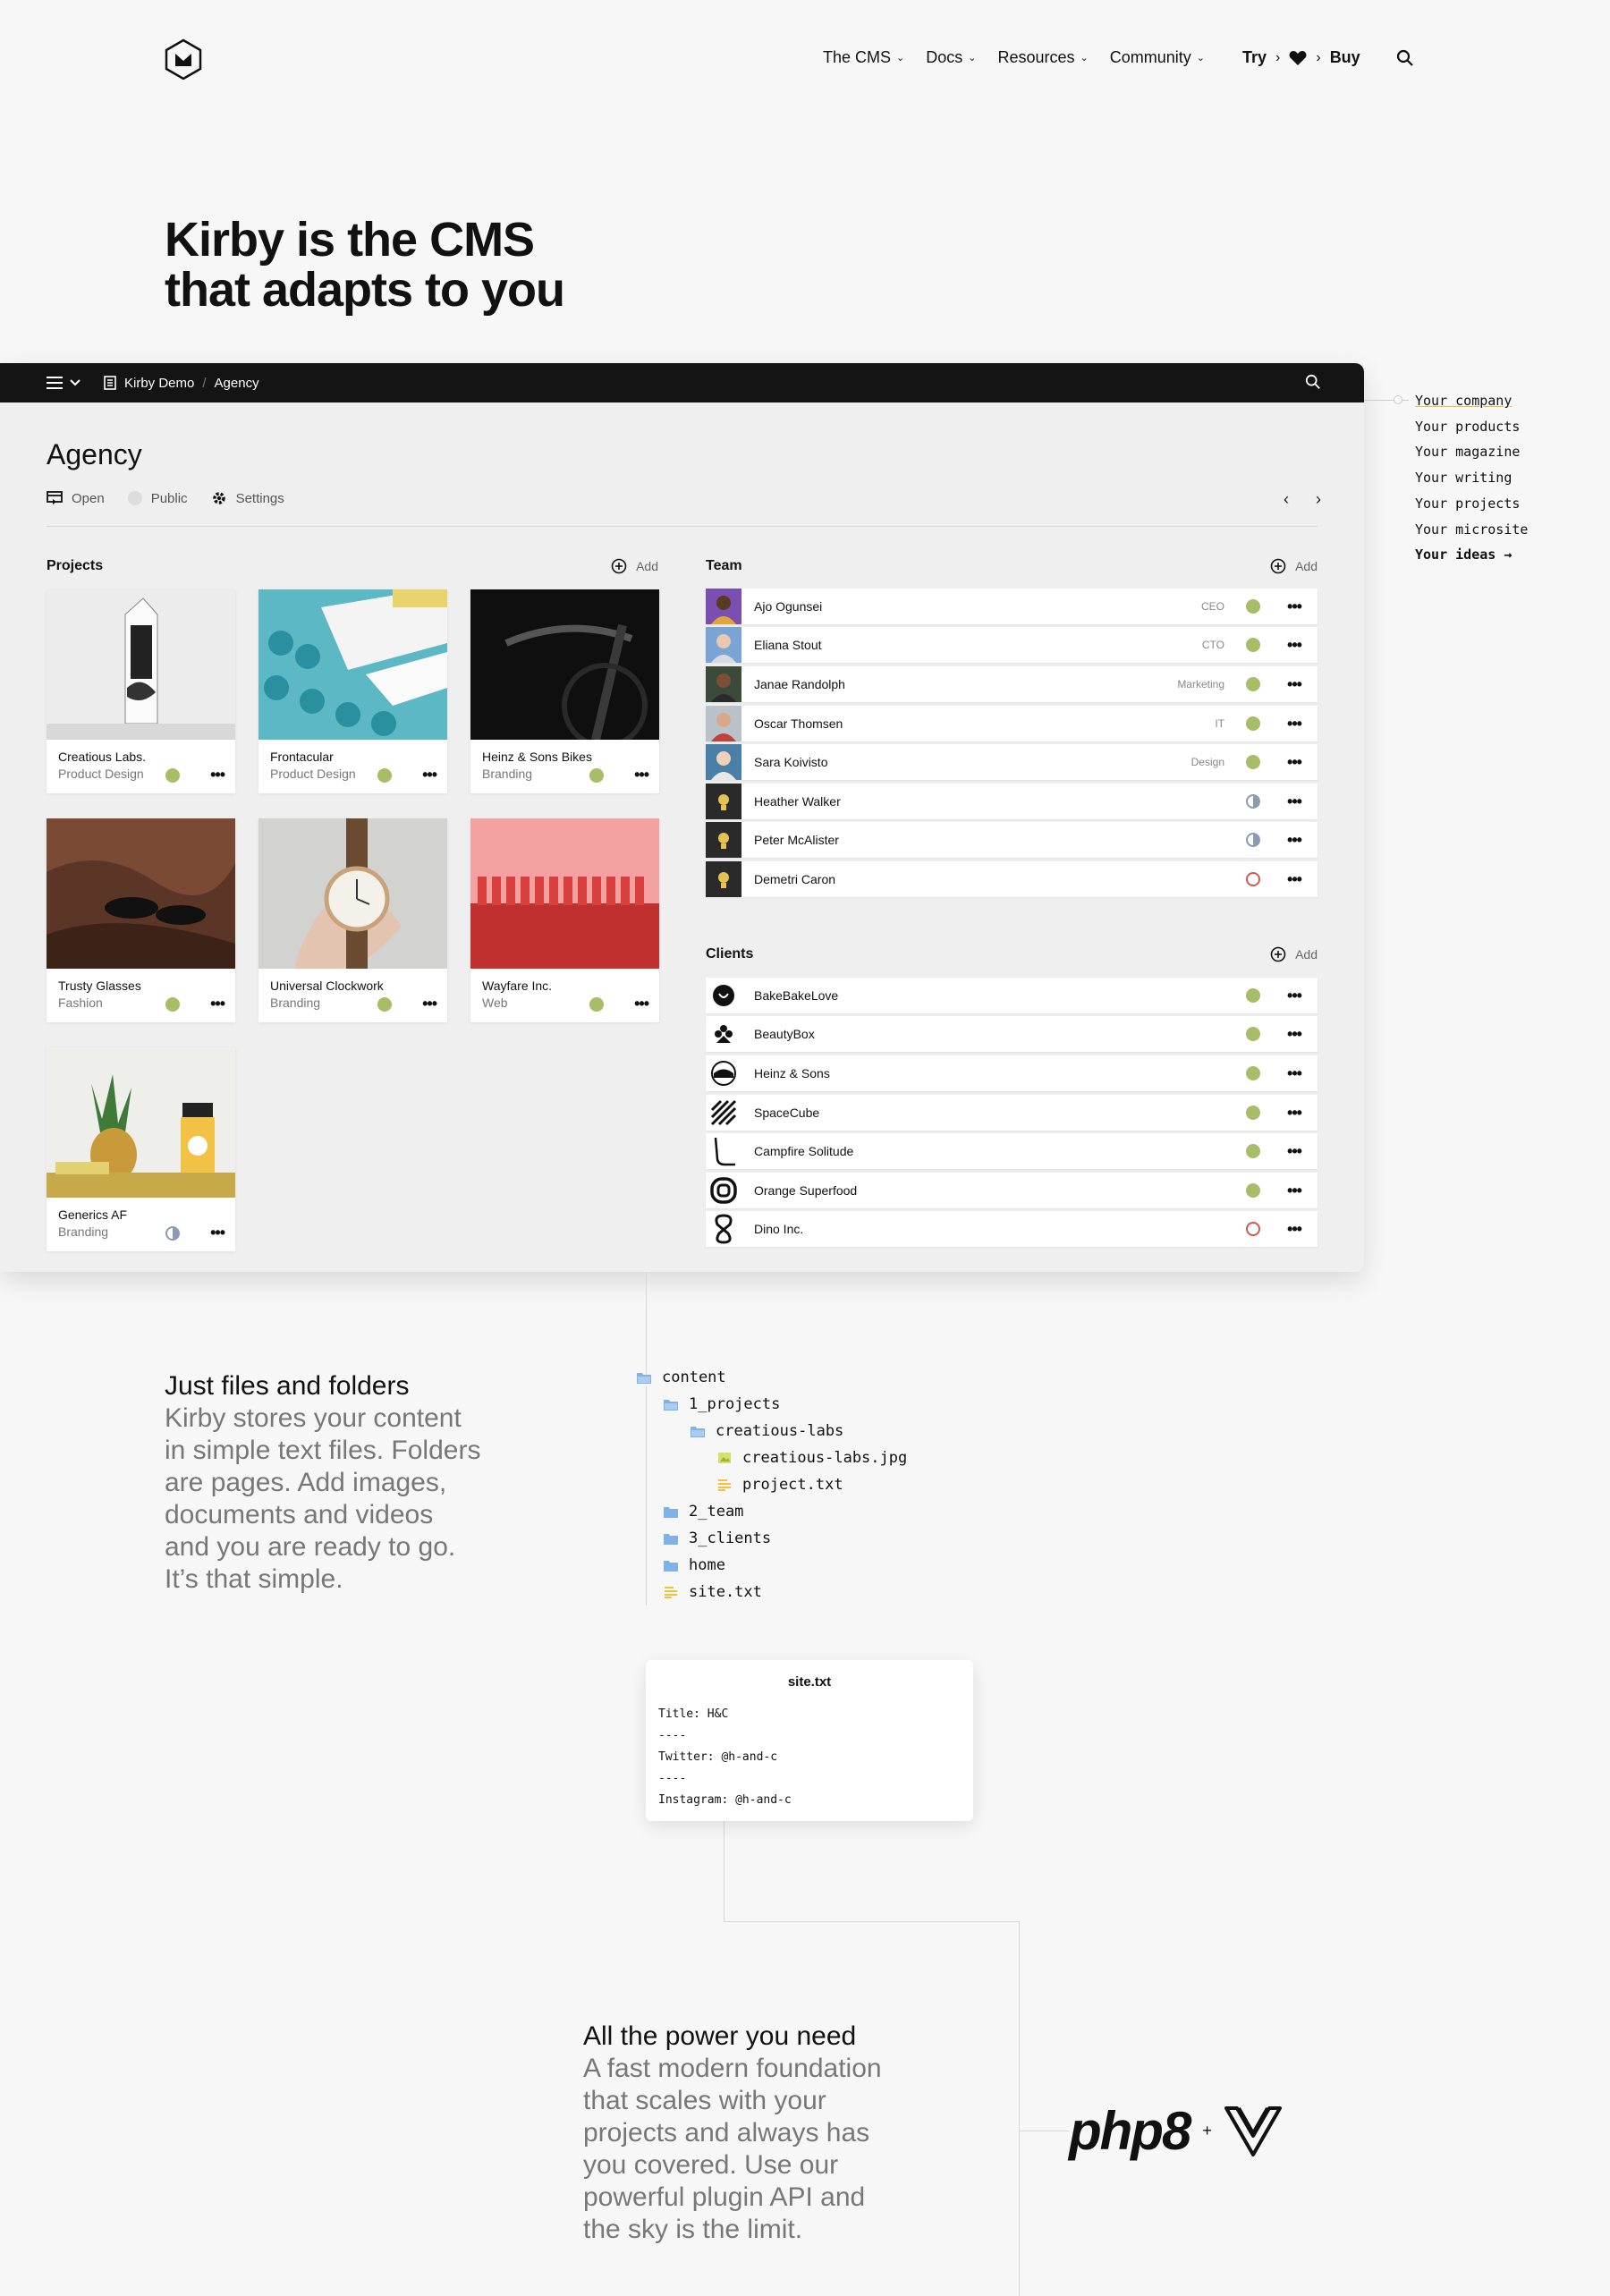 The image size is (1610, 2296). Describe the element at coordinates (141, 691) in the screenshot. I see `project-card: Creatious Labs. Product Design •••` at that location.